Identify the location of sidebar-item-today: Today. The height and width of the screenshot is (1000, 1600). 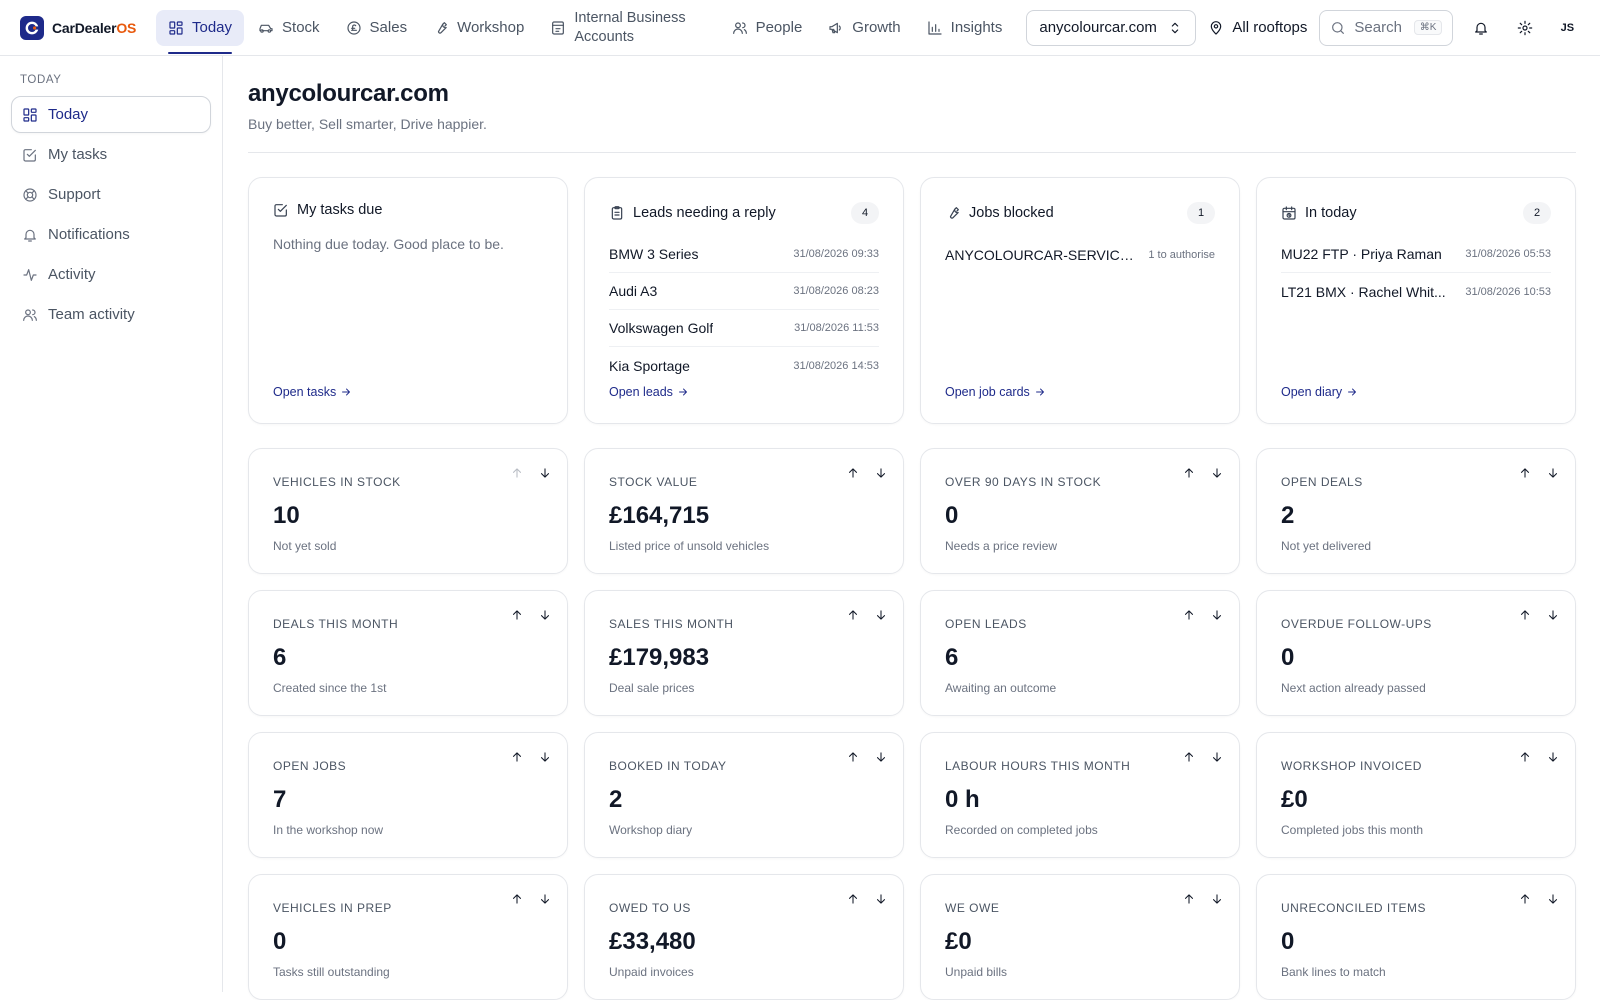
(111, 114).